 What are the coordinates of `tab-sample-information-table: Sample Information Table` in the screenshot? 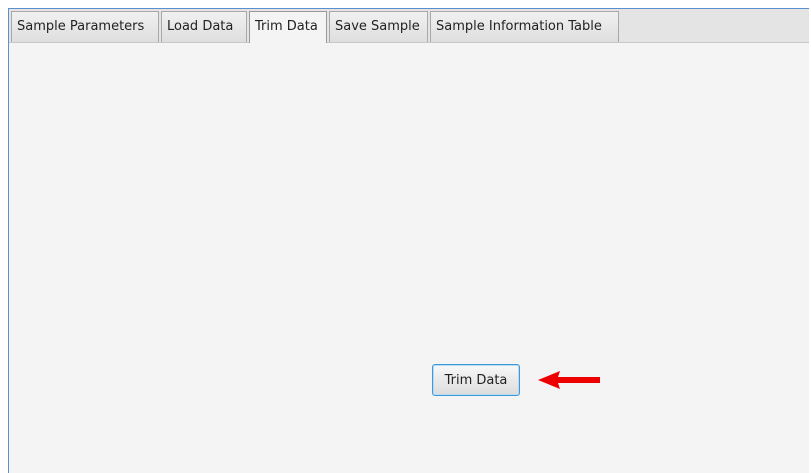 It's located at (524, 26).